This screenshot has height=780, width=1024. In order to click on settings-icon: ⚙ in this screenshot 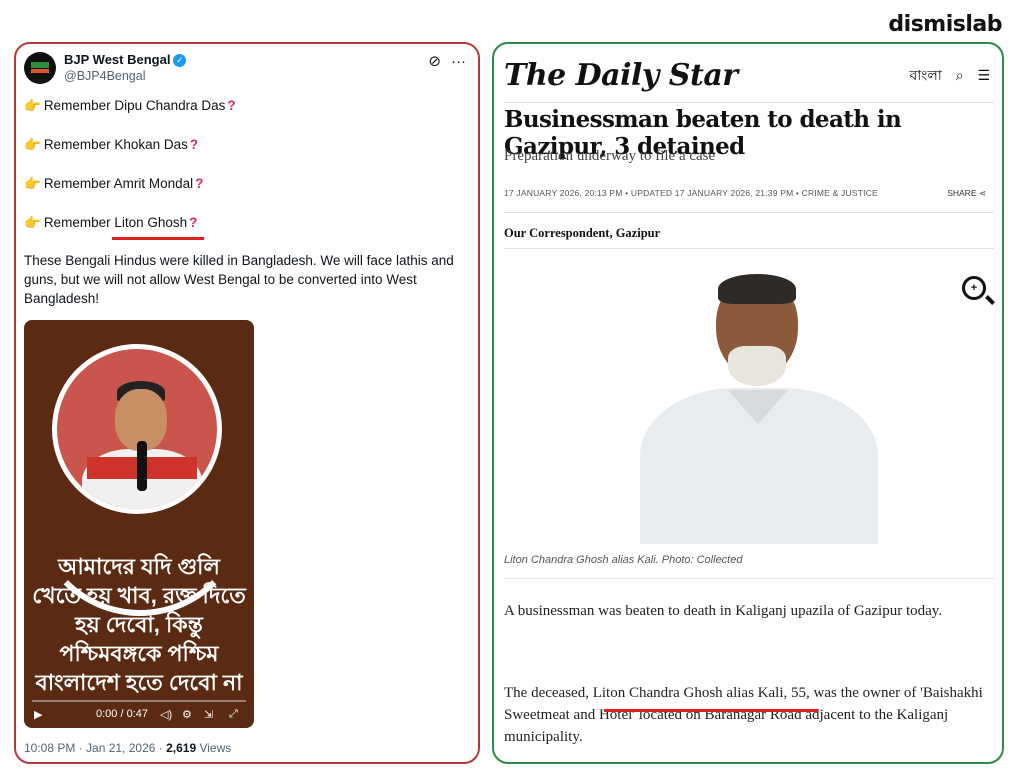, I will do `click(187, 714)`.